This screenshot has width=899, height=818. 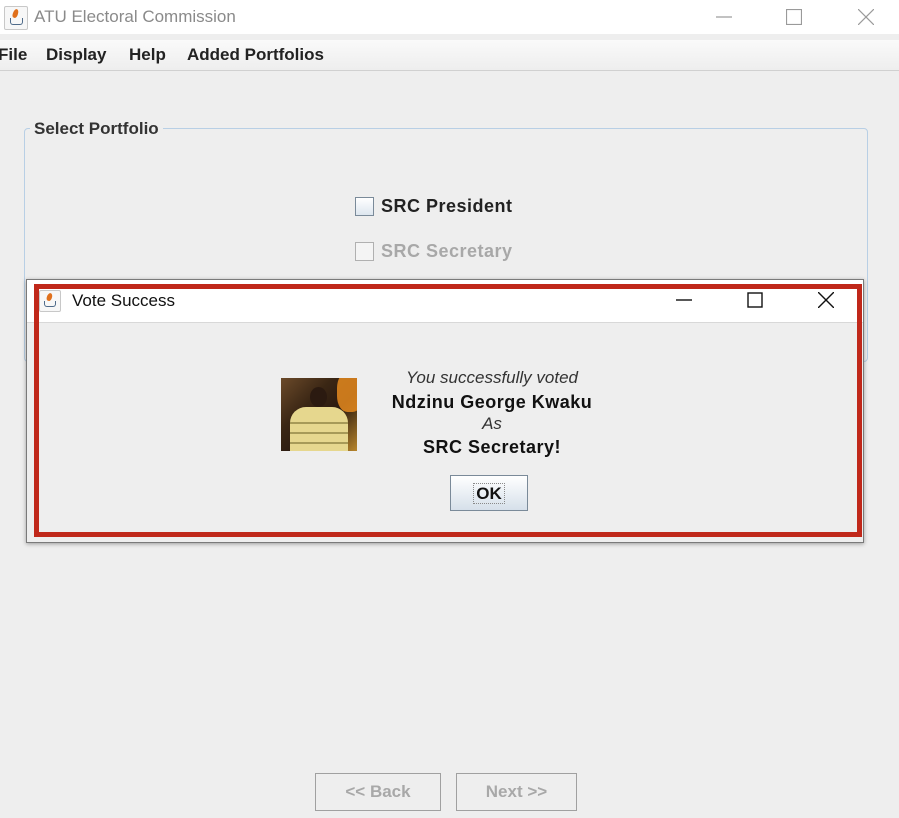 What do you see at coordinates (447, 206) in the screenshot?
I see `src-president-label: SRC President` at bounding box center [447, 206].